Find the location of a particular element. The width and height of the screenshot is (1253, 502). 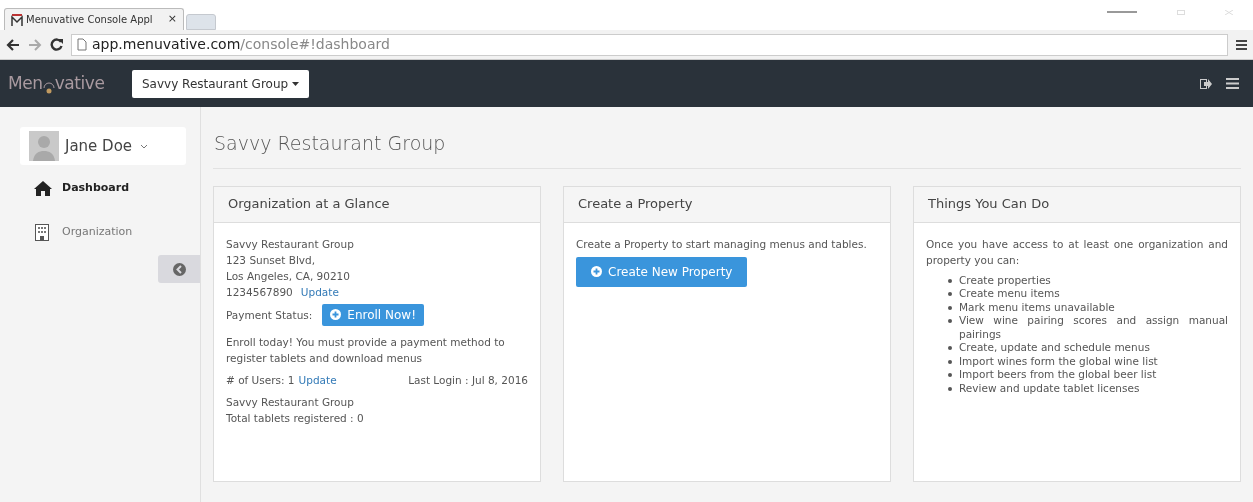

organization-dropdown: Savvy Restaurant Group is located at coordinates (221, 83).